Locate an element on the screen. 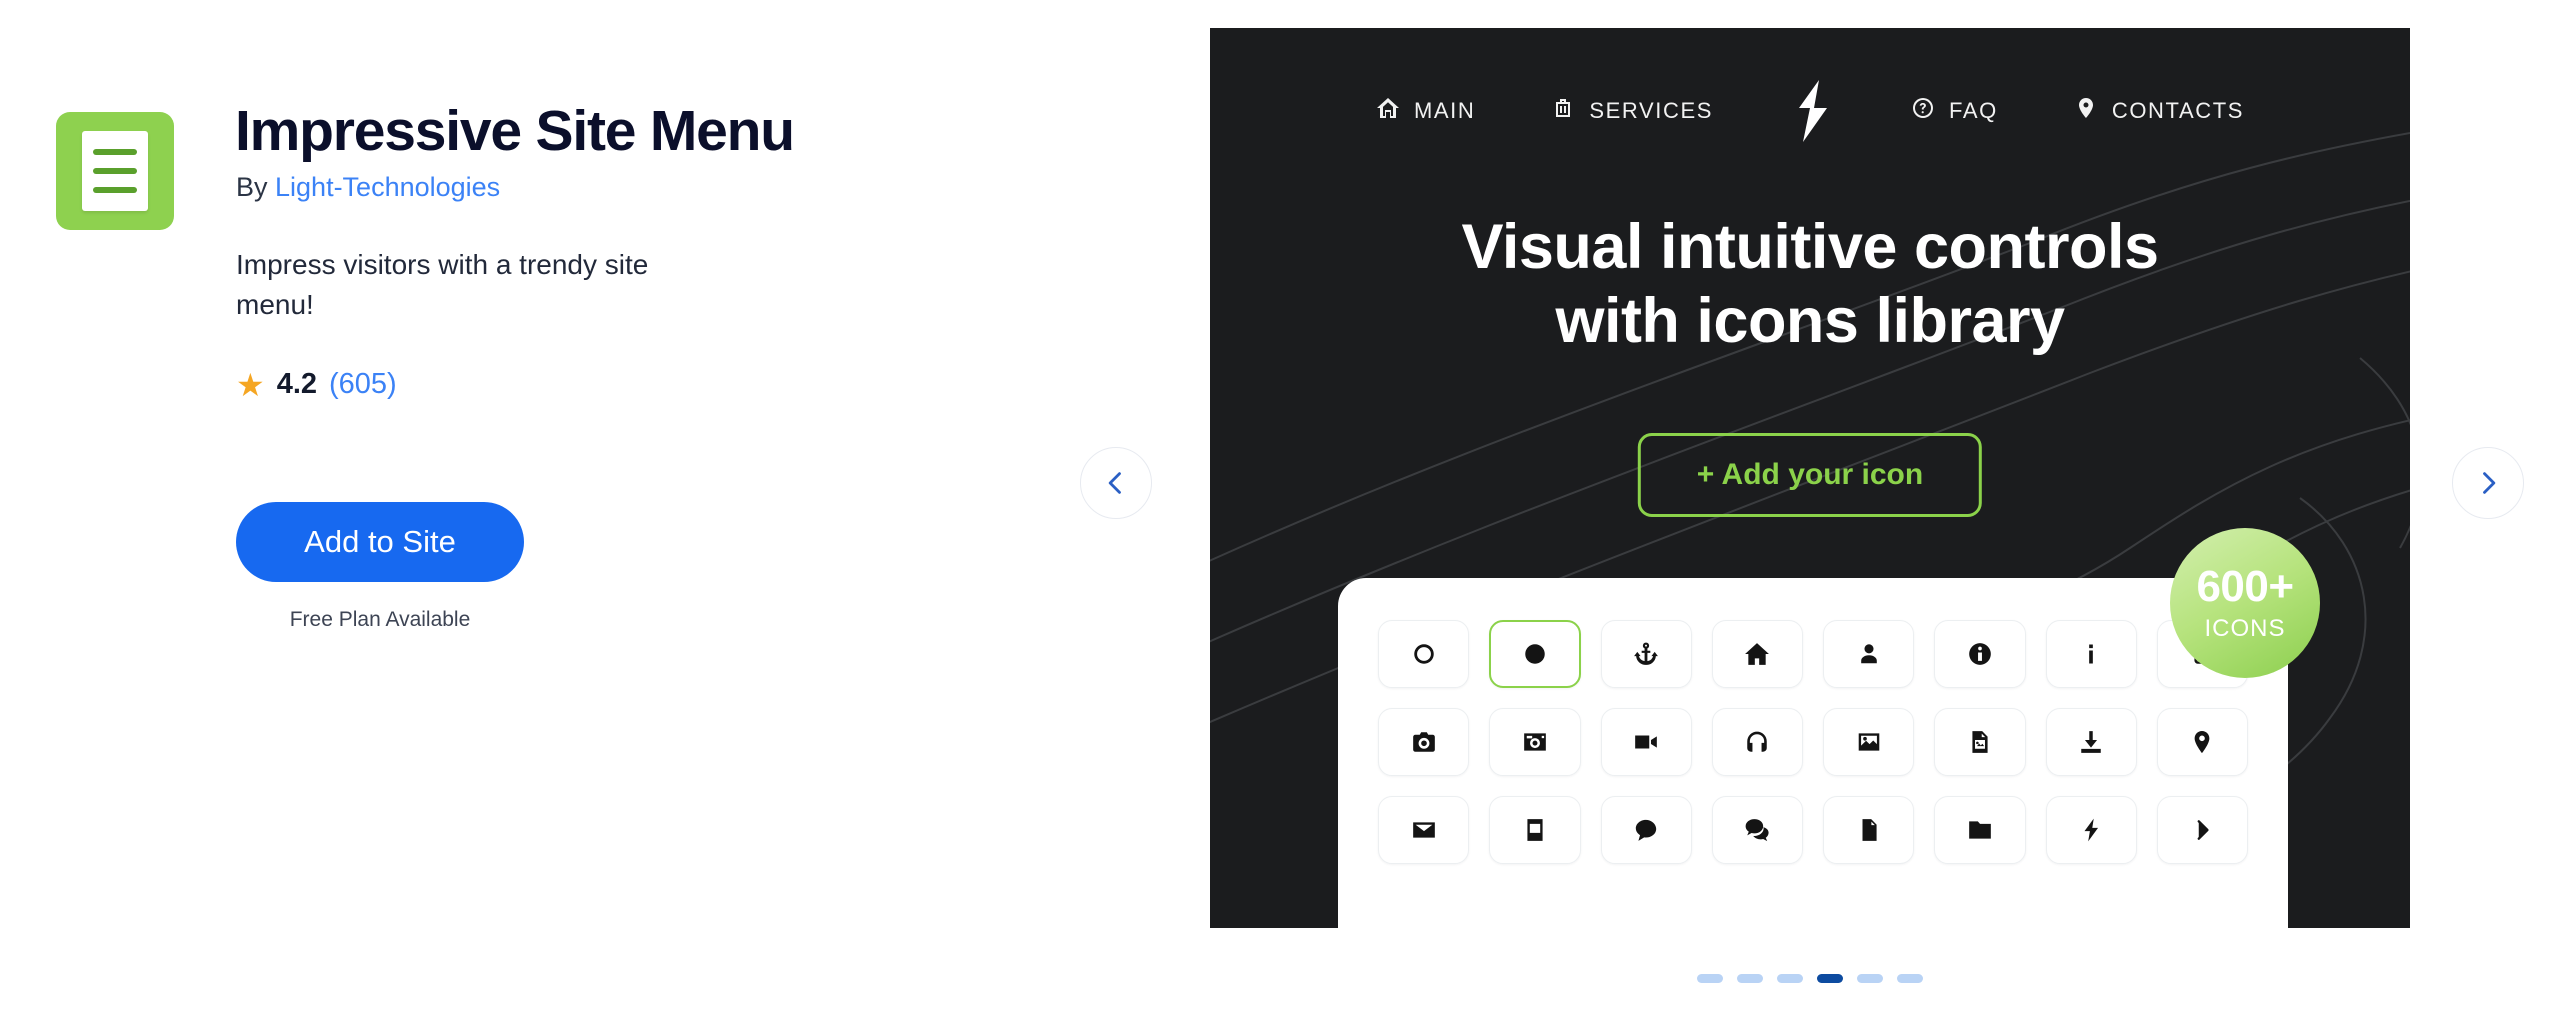 This screenshot has height=1025, width=2560. icons-count-value: 600+ is located at coordinates (2245, 586).